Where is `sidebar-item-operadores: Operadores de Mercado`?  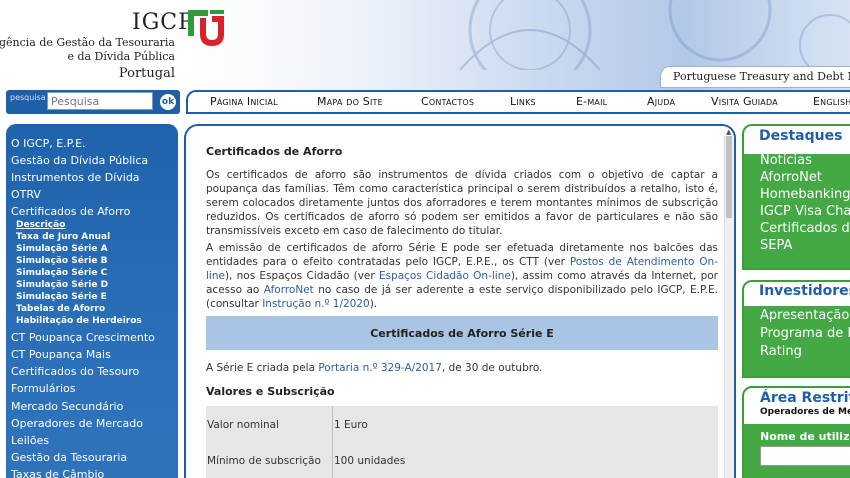 sidebar-item-operadores: Operadores de Mercado is located at coordinates (77, 423).